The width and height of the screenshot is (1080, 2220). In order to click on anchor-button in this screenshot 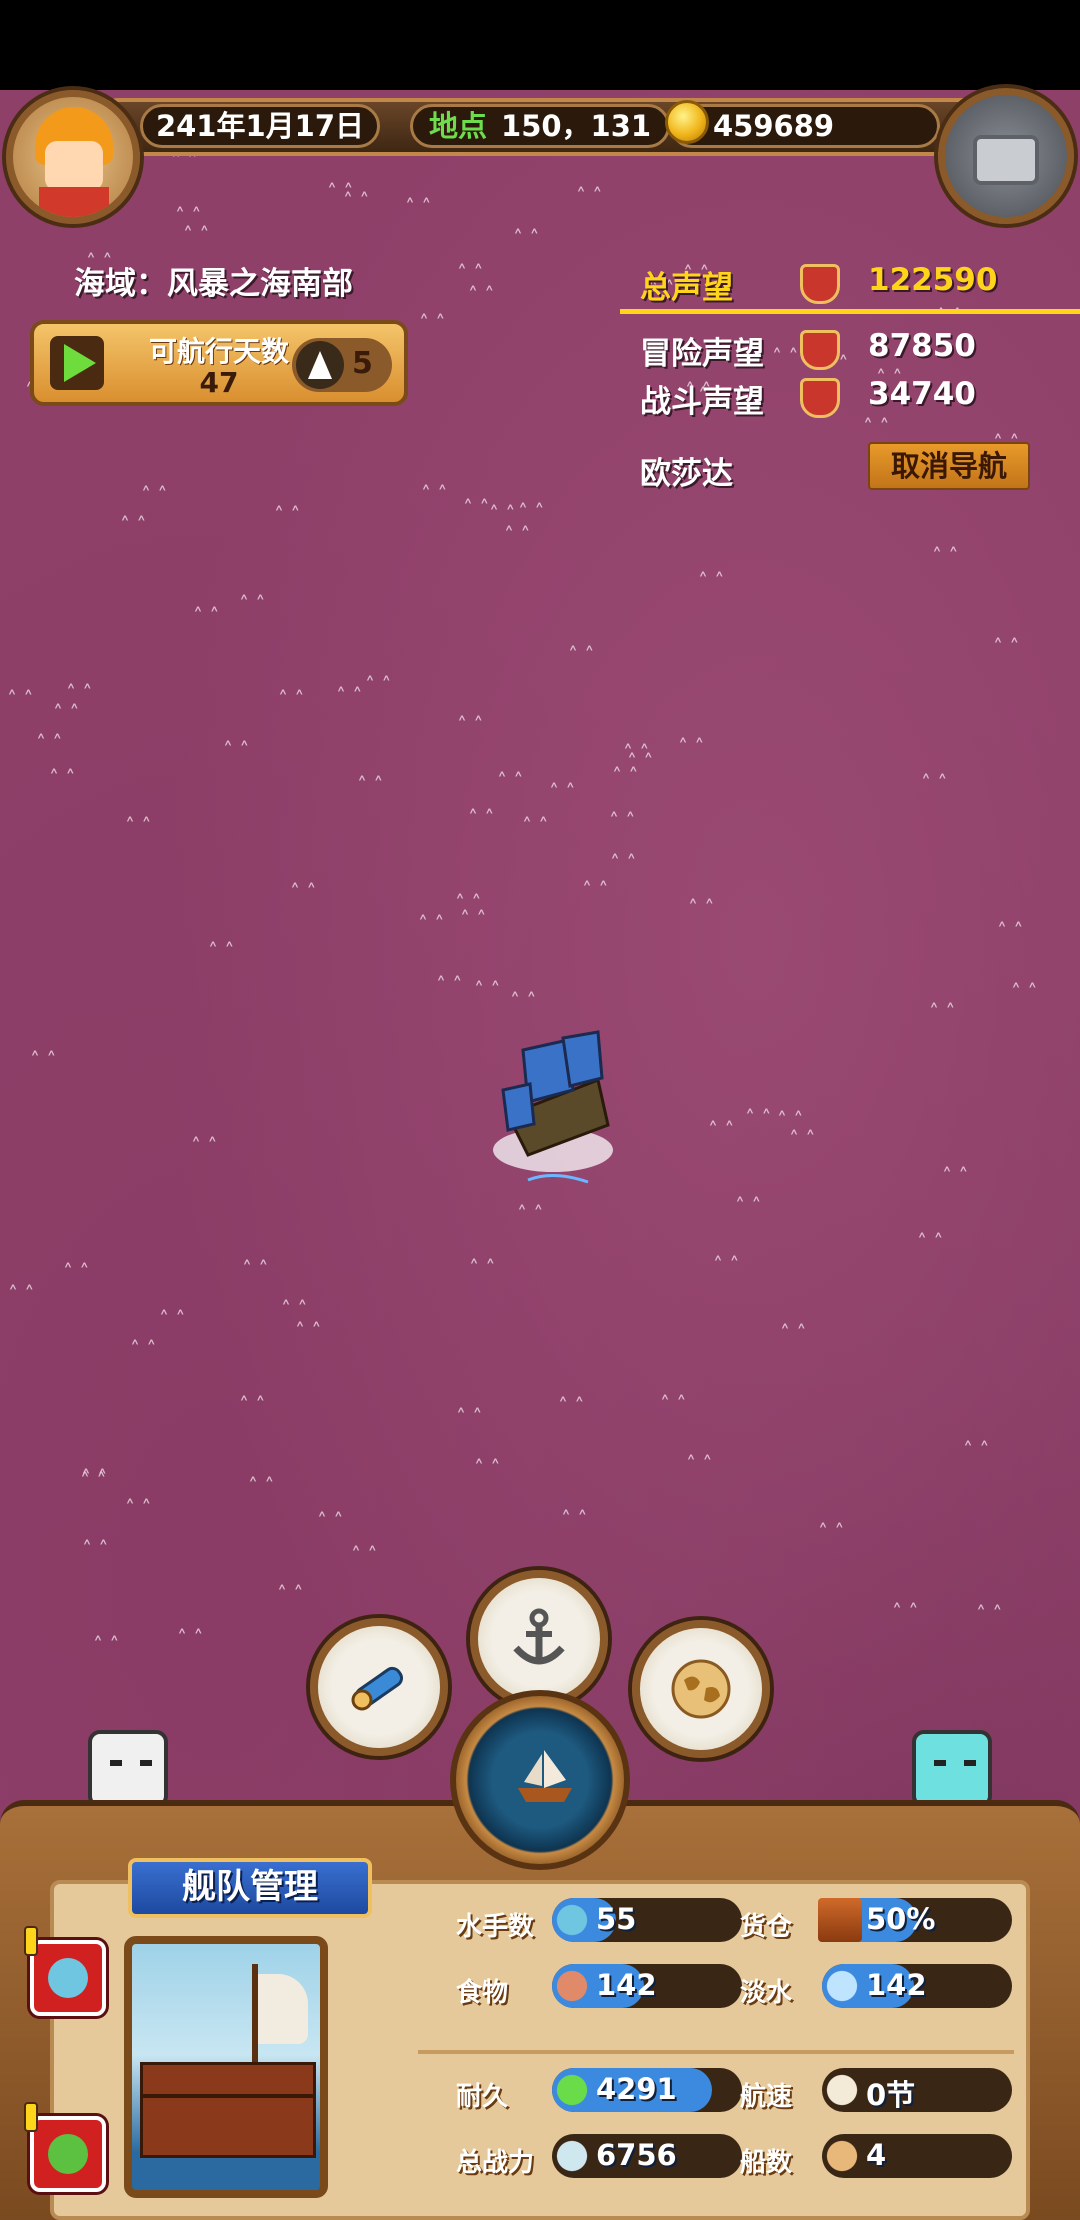, I will do `click(539, 1639)`.